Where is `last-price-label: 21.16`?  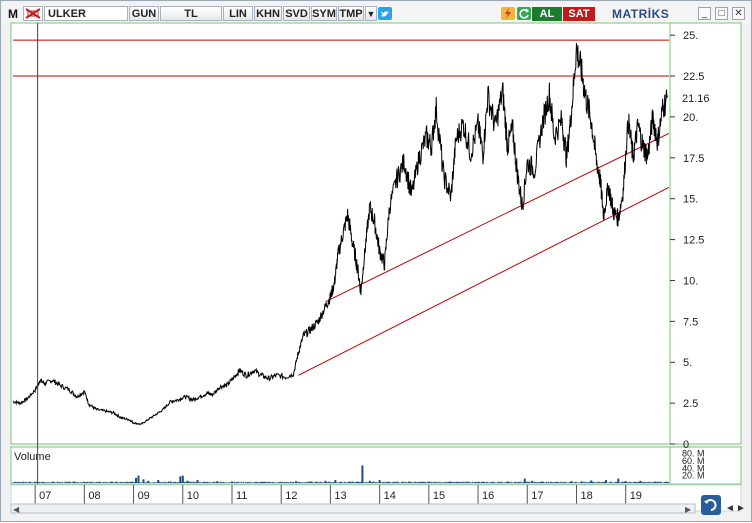
last-price-label: 21.16 is located at coordinates (696, 99).